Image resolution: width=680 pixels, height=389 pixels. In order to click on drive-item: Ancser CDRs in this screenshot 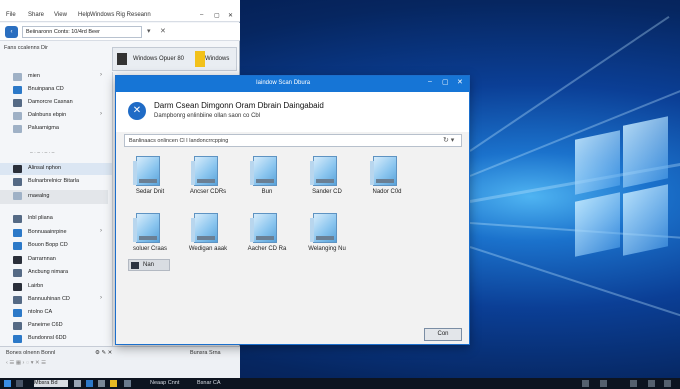, I will do `click(208, 186)`.